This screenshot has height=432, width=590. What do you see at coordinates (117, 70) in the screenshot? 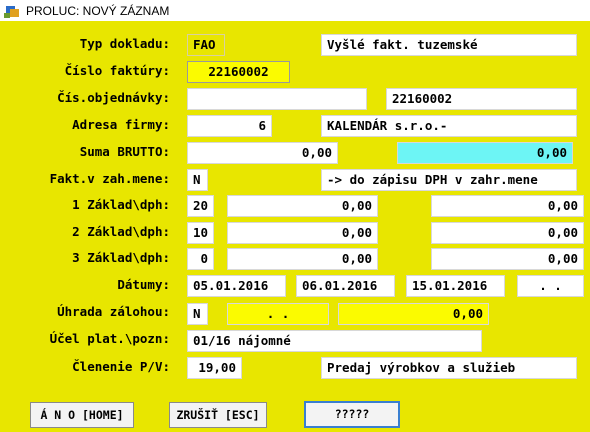
I see `label-cislo-faktury: Číslo faktúry:` at bounding box center [117, 70].